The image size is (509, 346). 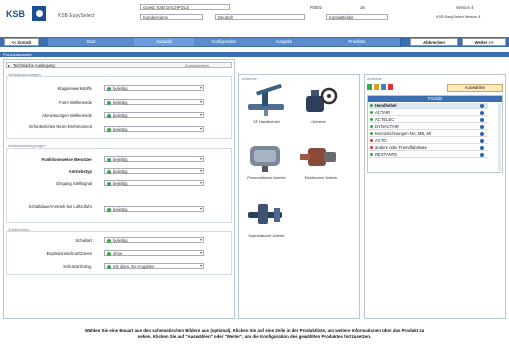 What do you see at coordinates (154, 115) in the screenshot?
I see `select-abmessungen: beliebig` at bounding box center [154, 115].